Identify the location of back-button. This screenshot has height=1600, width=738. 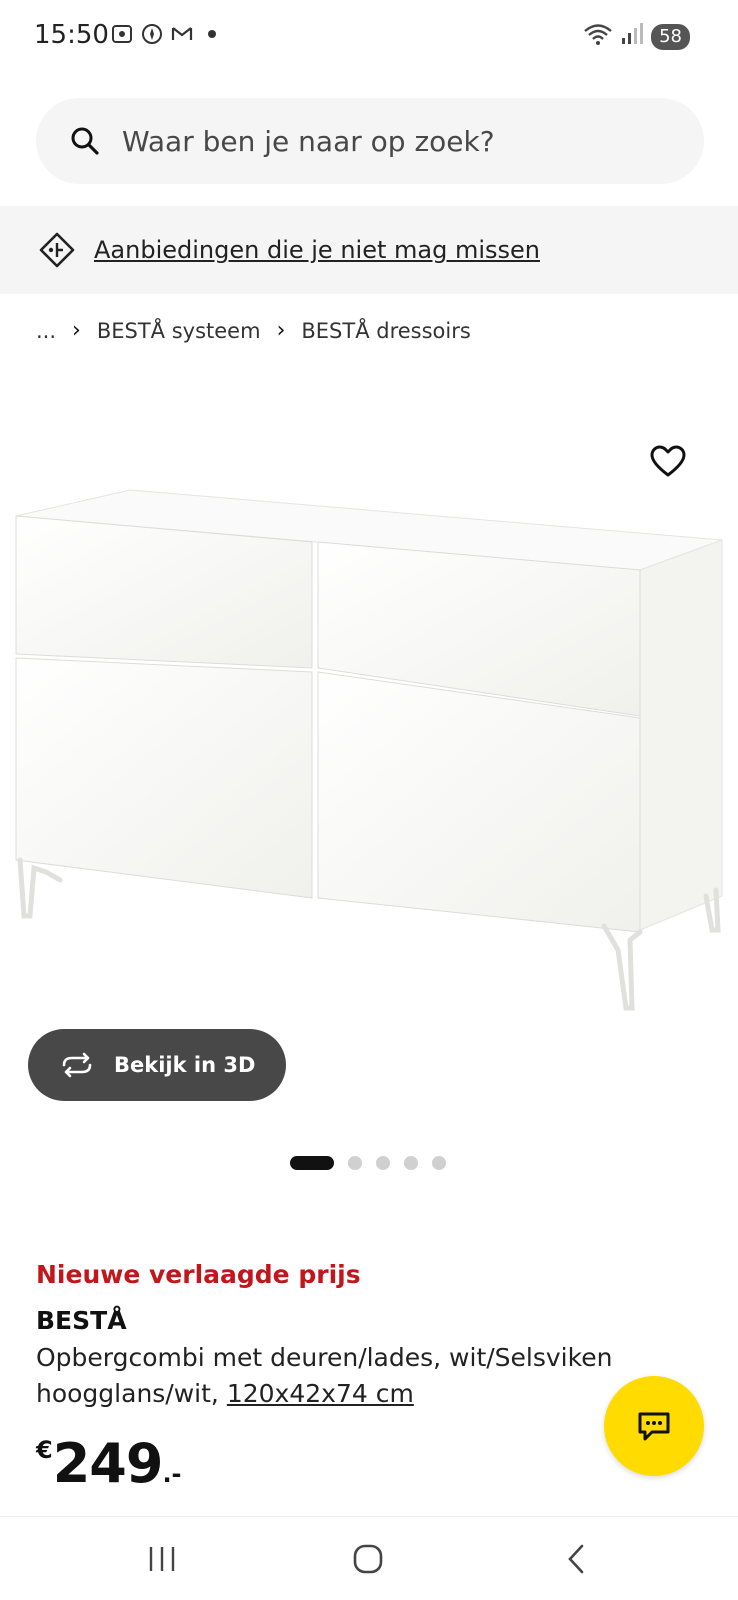
(576, 1559).